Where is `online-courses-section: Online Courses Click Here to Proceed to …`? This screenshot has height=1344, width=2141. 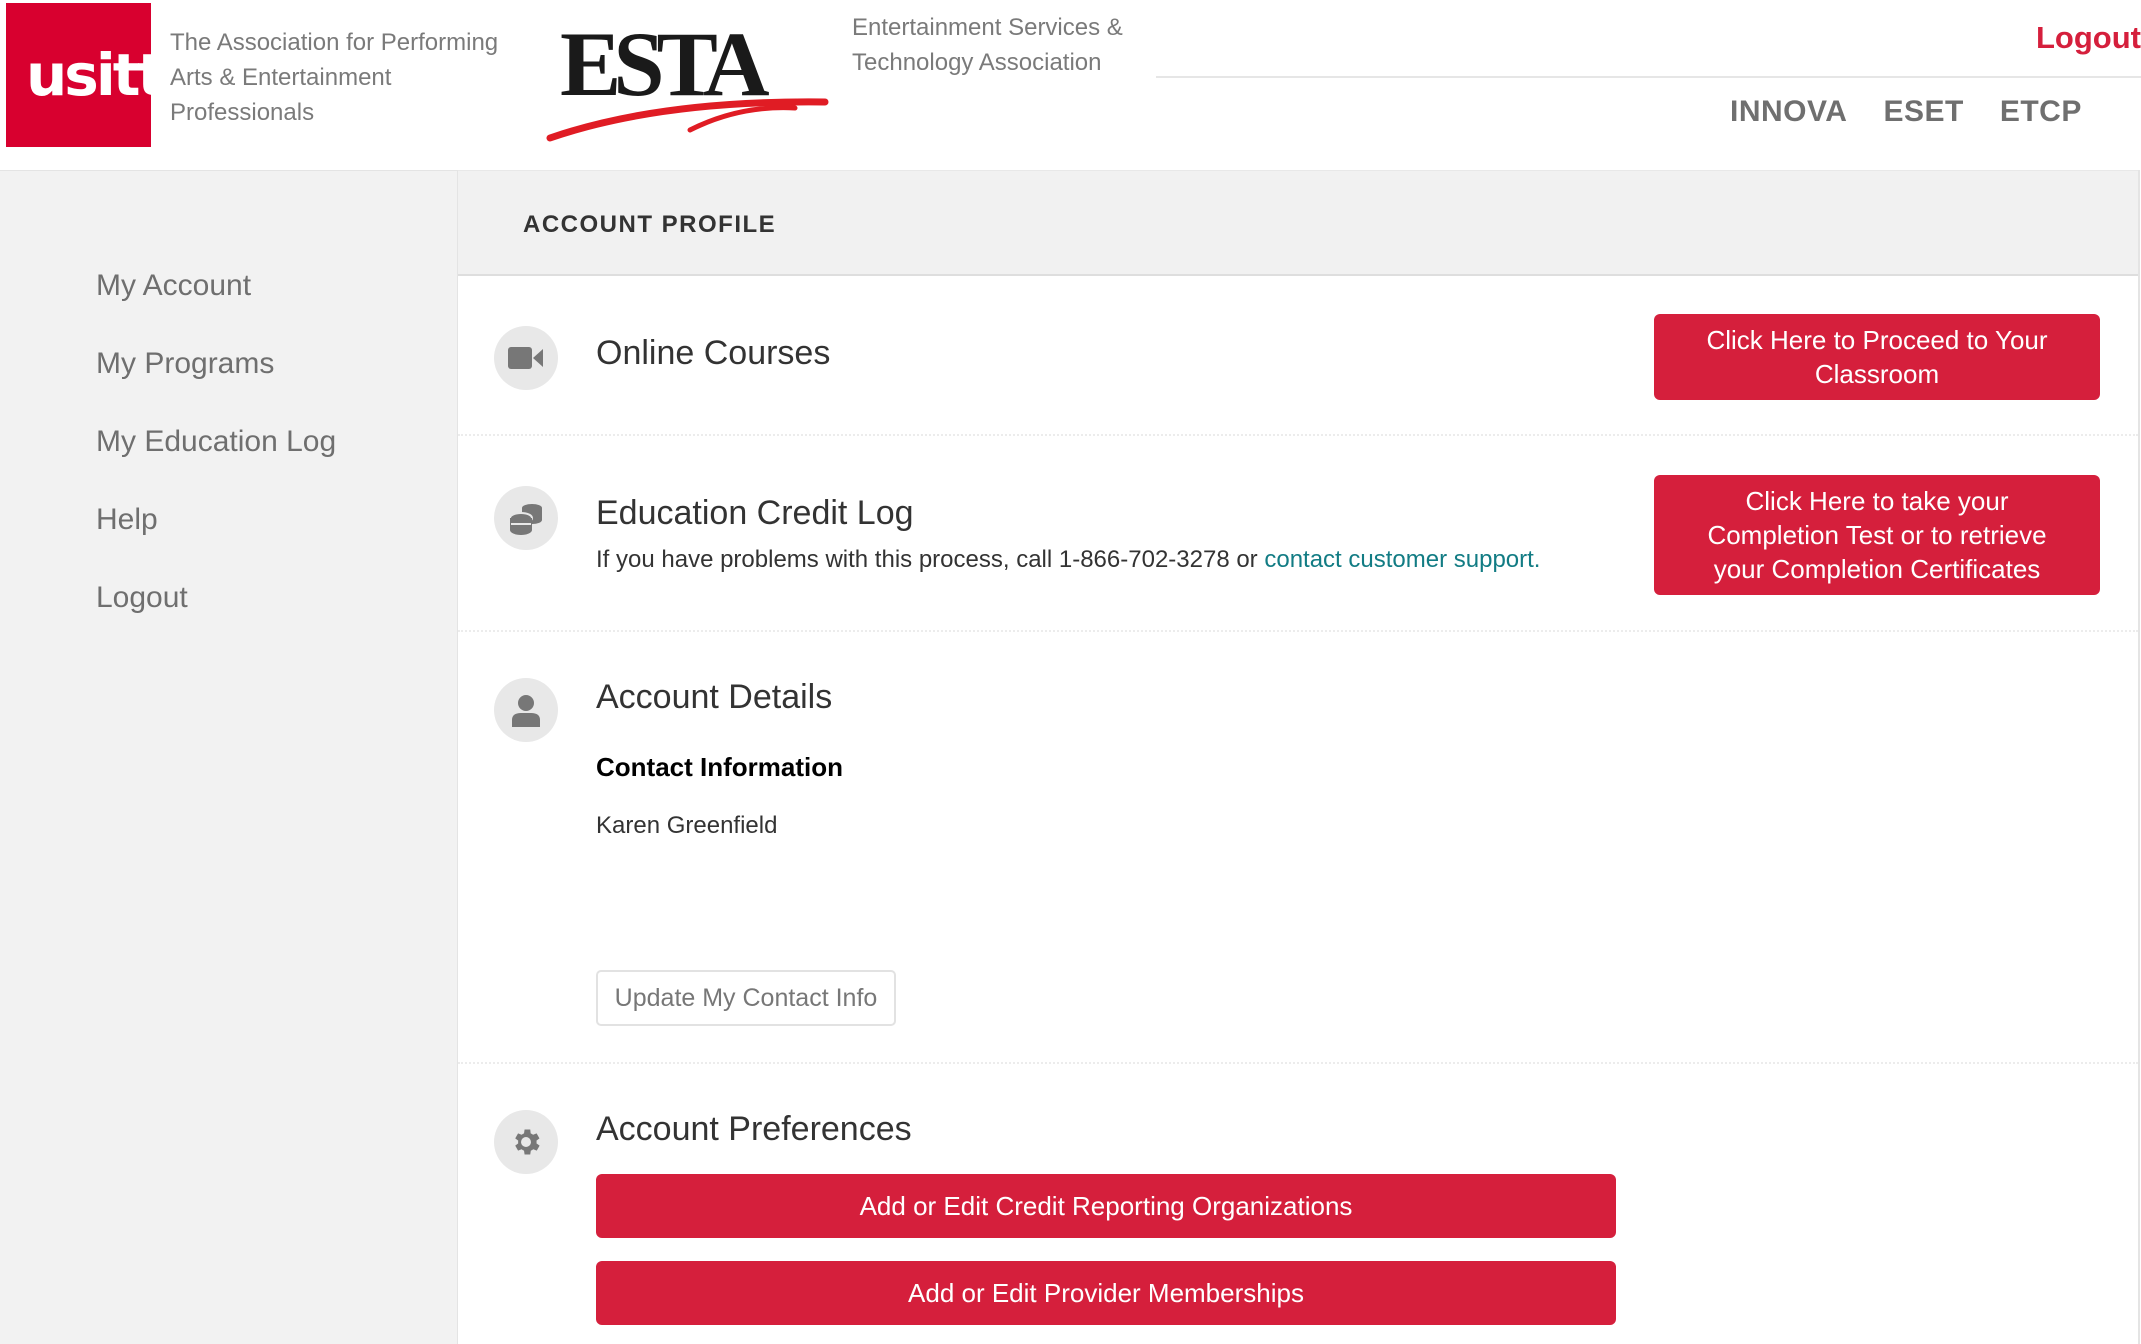
online-courses-section: Online Courses Click Here to Proceed to … is located at coordinates (1298, 356).